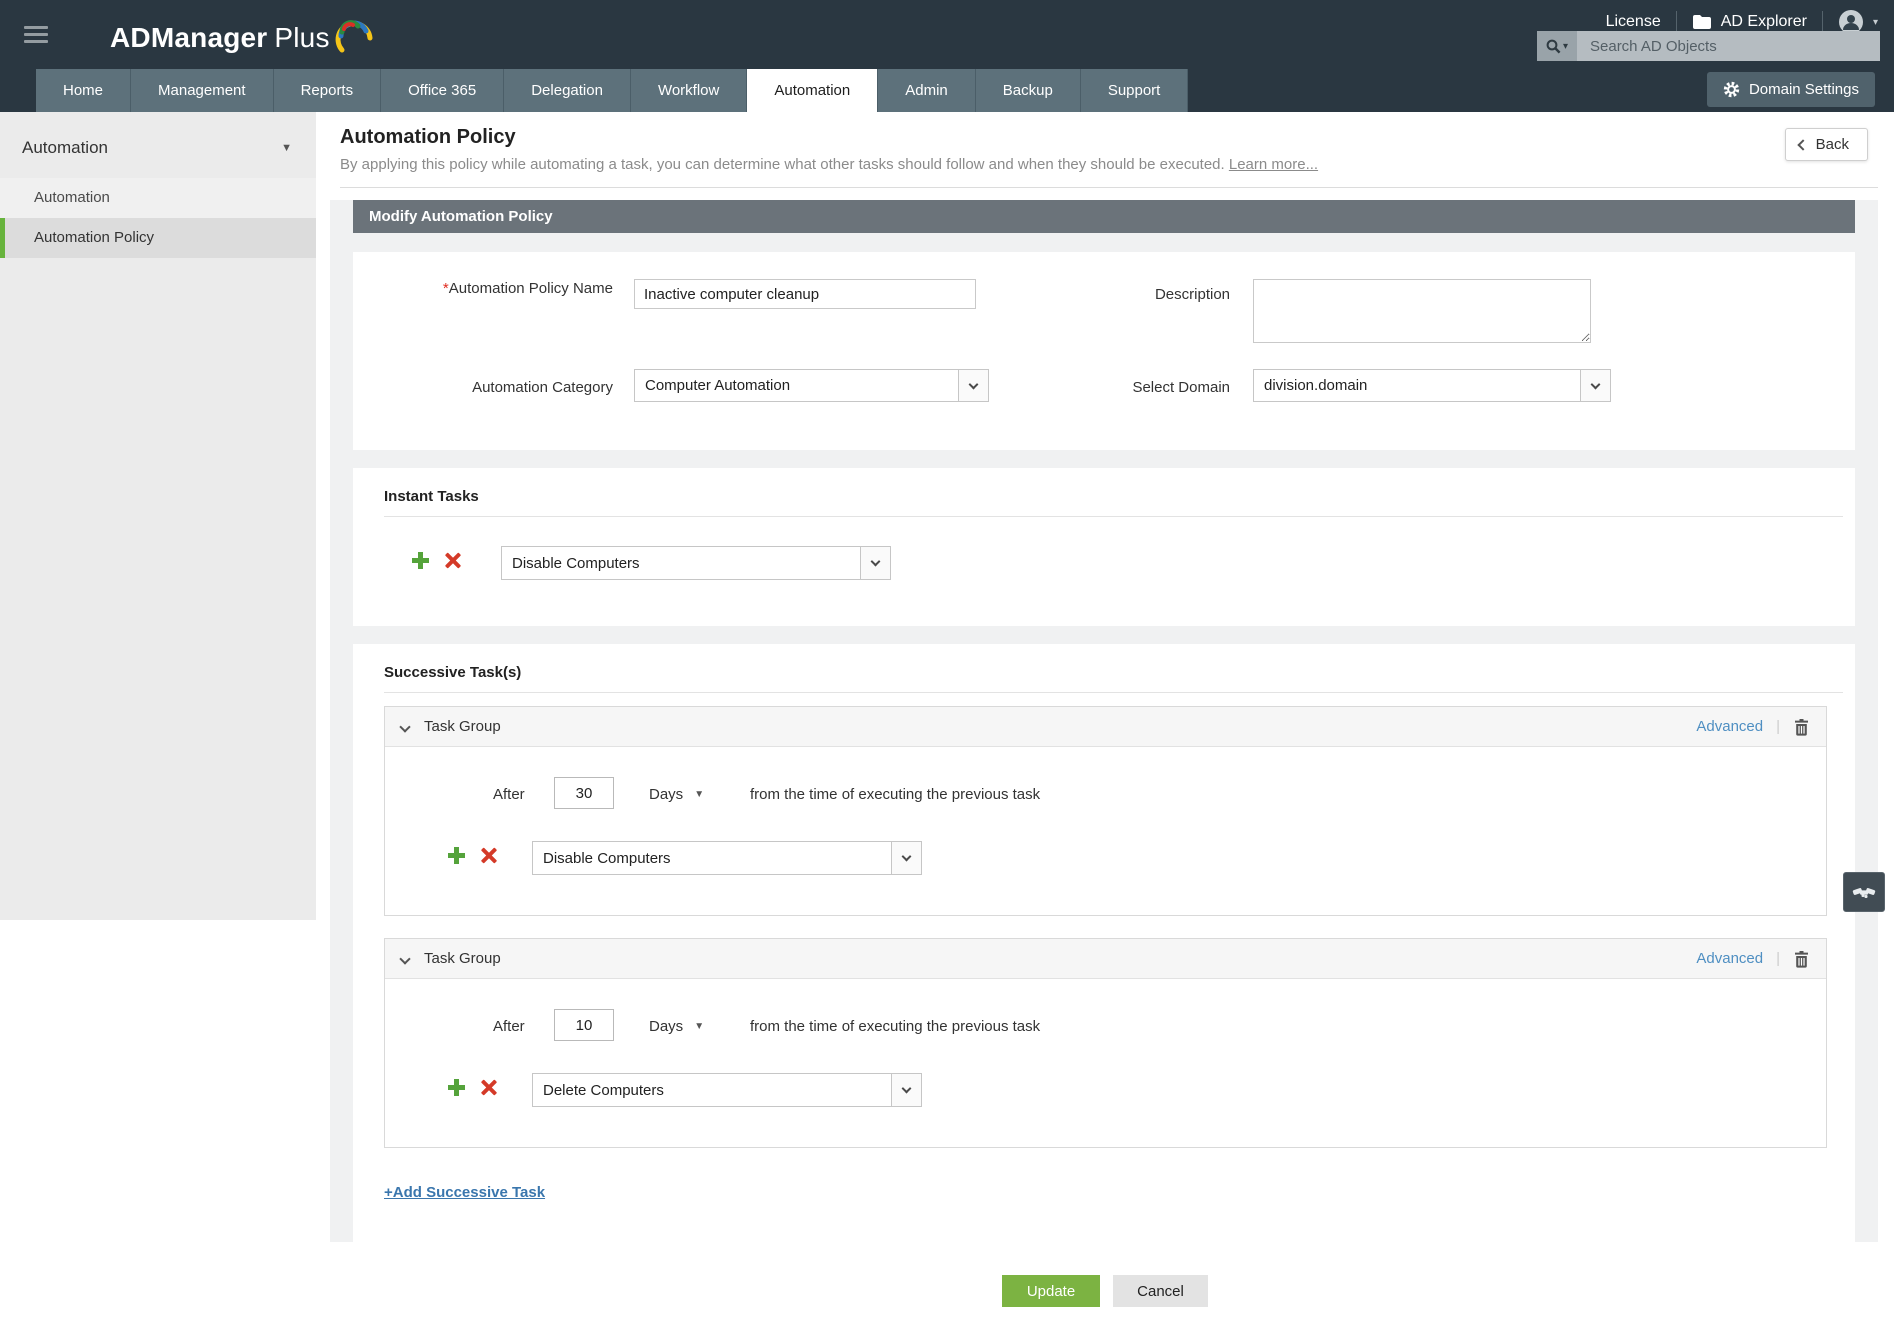 The image size is (1894, 1344). What do you see at coordinates (158, 238) in the screenshot?
I see `sidebar-item-automation-policy: Automation Policy` at bounding box center [158, 238].